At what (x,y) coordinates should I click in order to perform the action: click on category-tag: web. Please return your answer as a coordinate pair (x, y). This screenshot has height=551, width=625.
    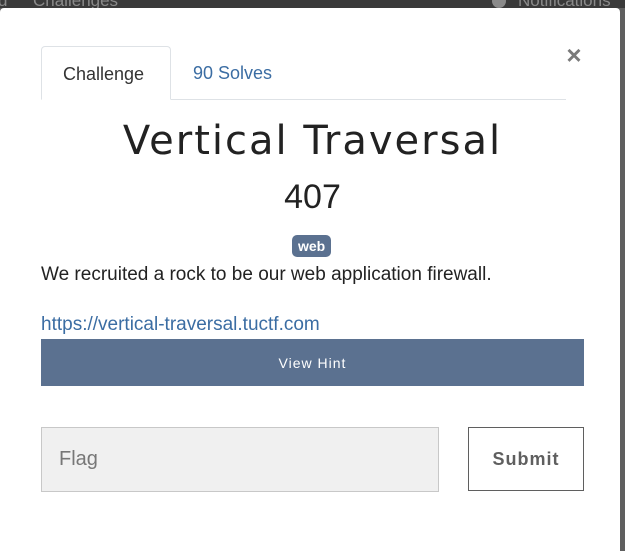
    Looking at the image, I should click on (312, 246).